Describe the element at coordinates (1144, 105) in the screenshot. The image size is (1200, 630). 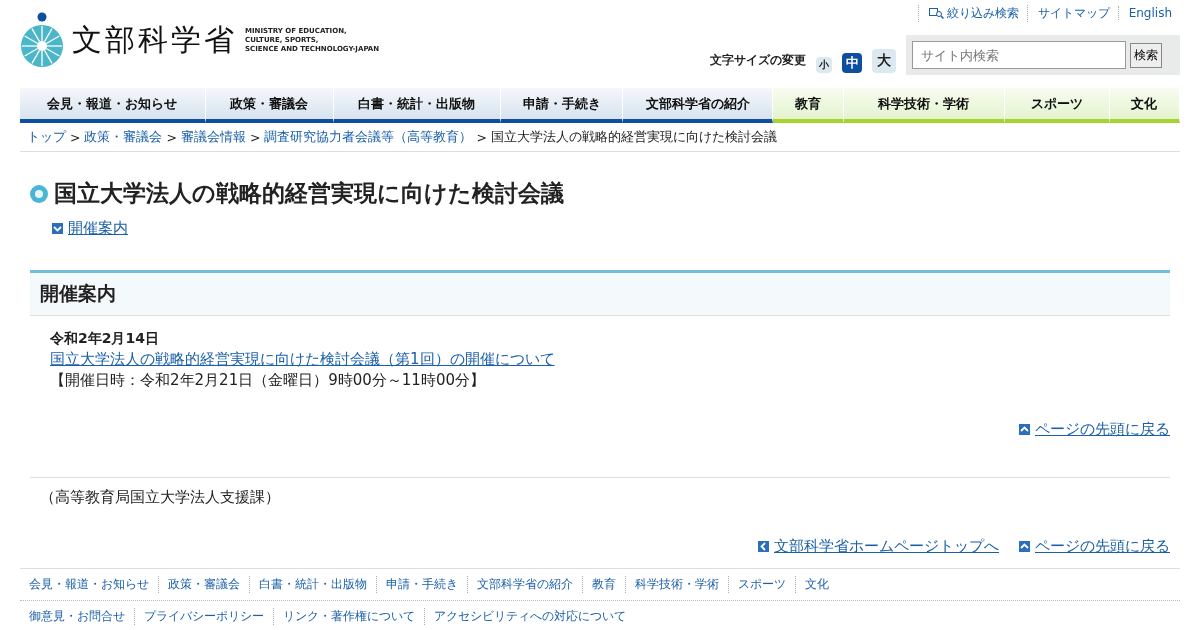
I see `nav-tab: 文化` at that location.